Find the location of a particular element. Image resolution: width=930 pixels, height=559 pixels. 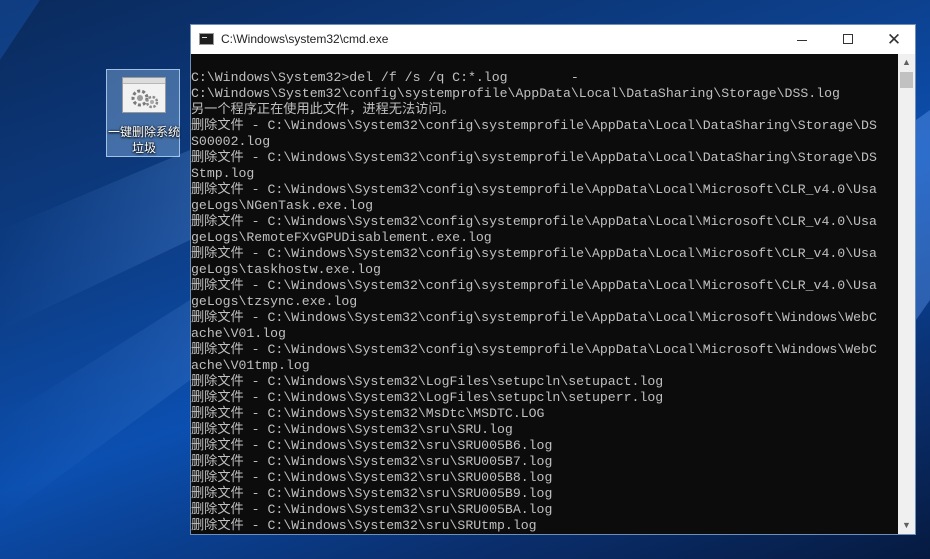

scroll-down-arrow-icon: ▼ is located at coordinates (906, 525).